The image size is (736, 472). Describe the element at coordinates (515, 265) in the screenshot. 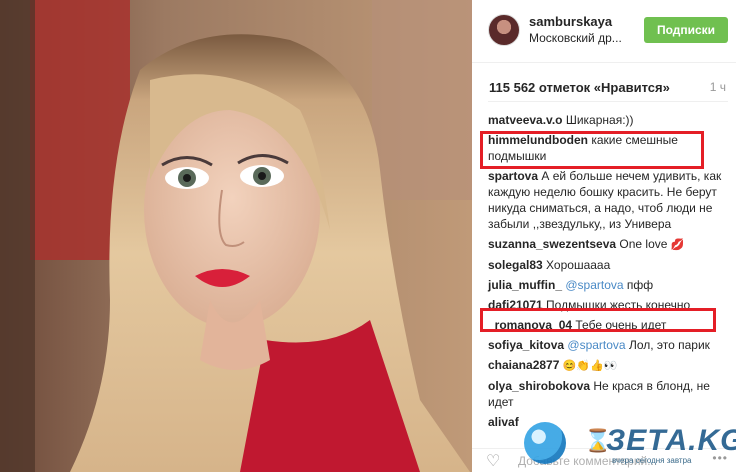

I see `comment-username: solegal83` at that location.